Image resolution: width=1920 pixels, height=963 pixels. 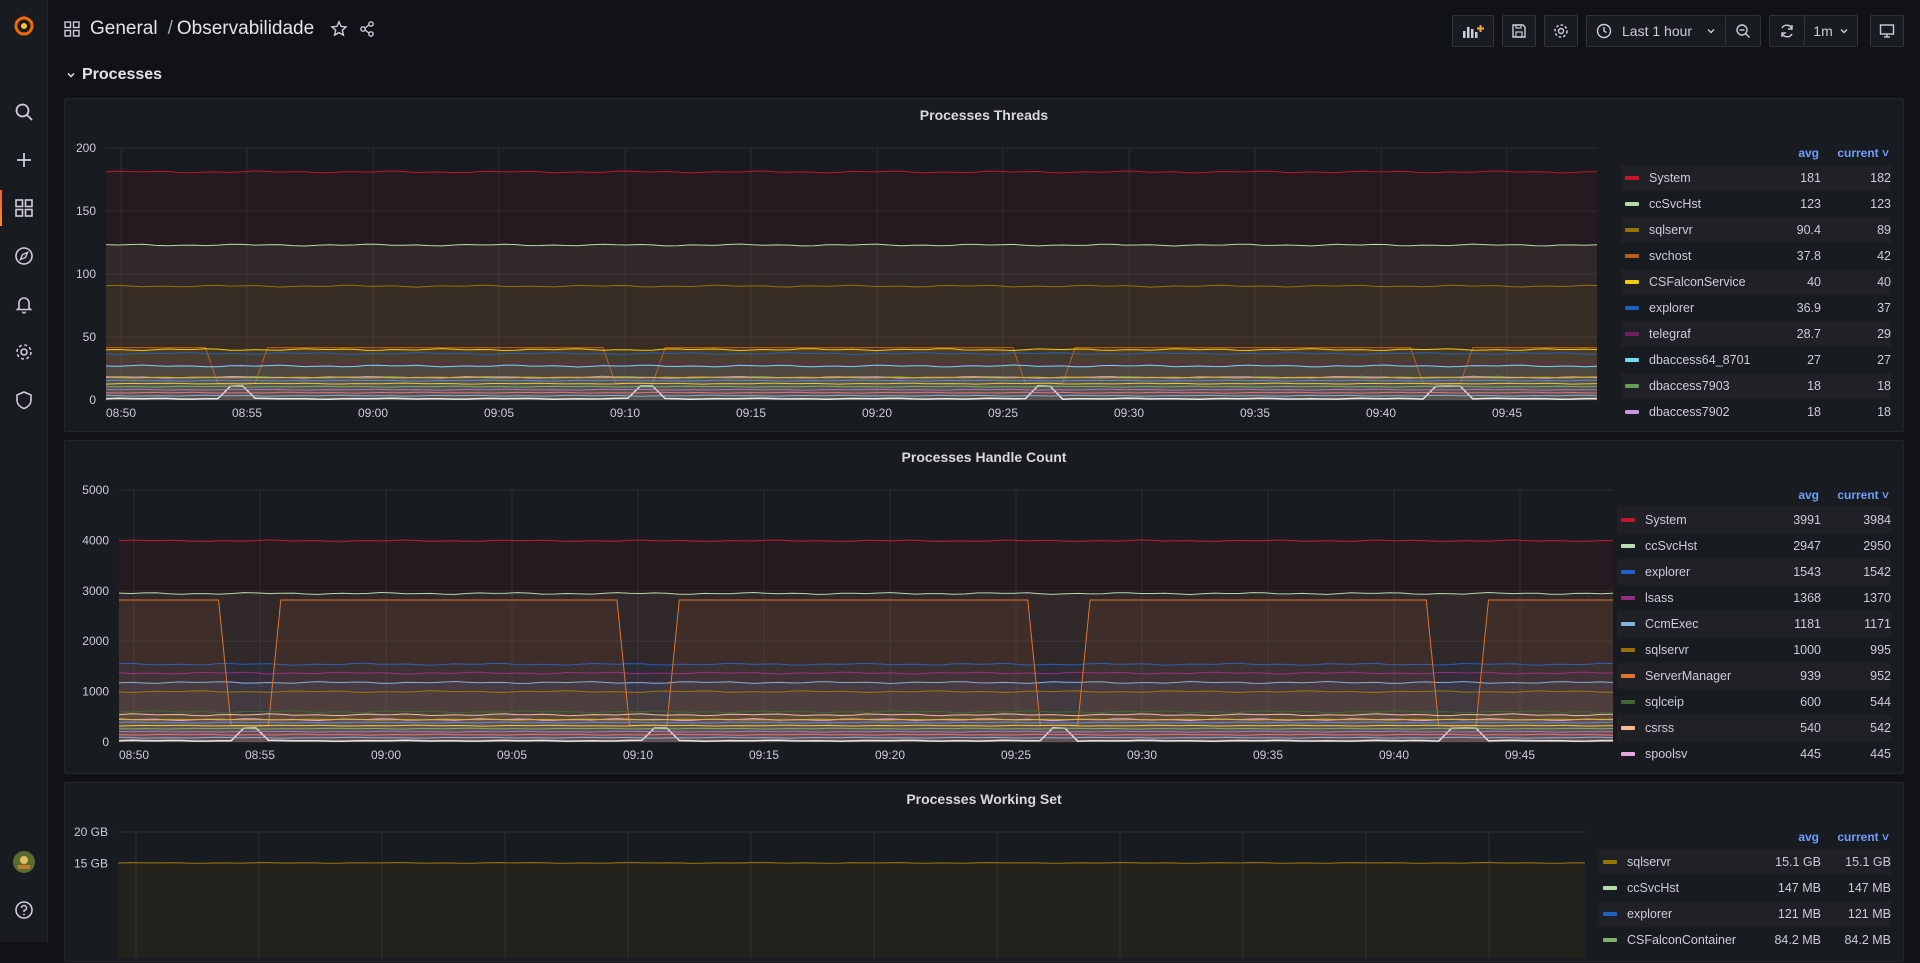 I want to click on breadcrumb-folder-link: General, so click(x=124, y=29).